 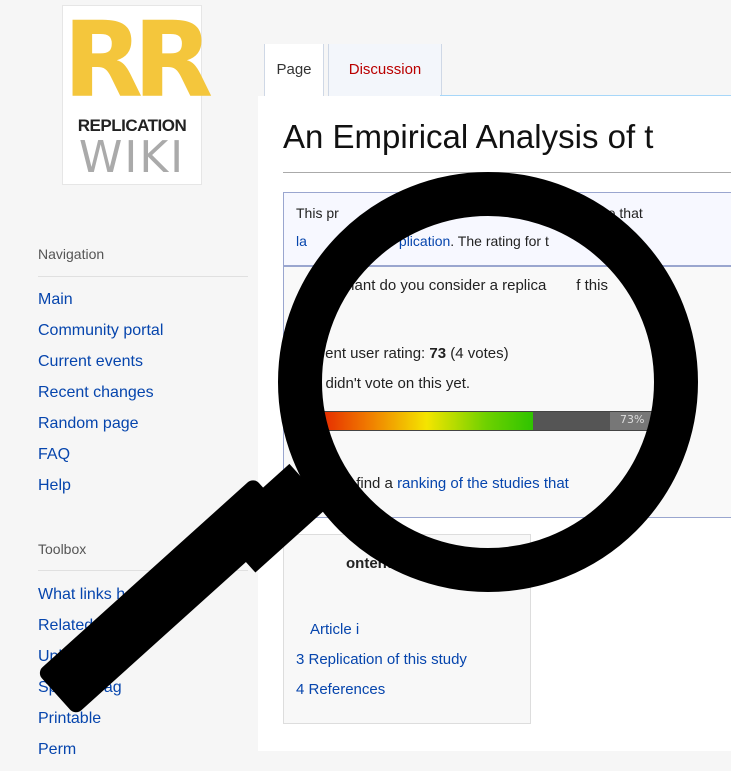 What do you see at coordinates (301, 241) in the screenshot?
I see `notice-link-a: la` at bounding box center [301, 241].